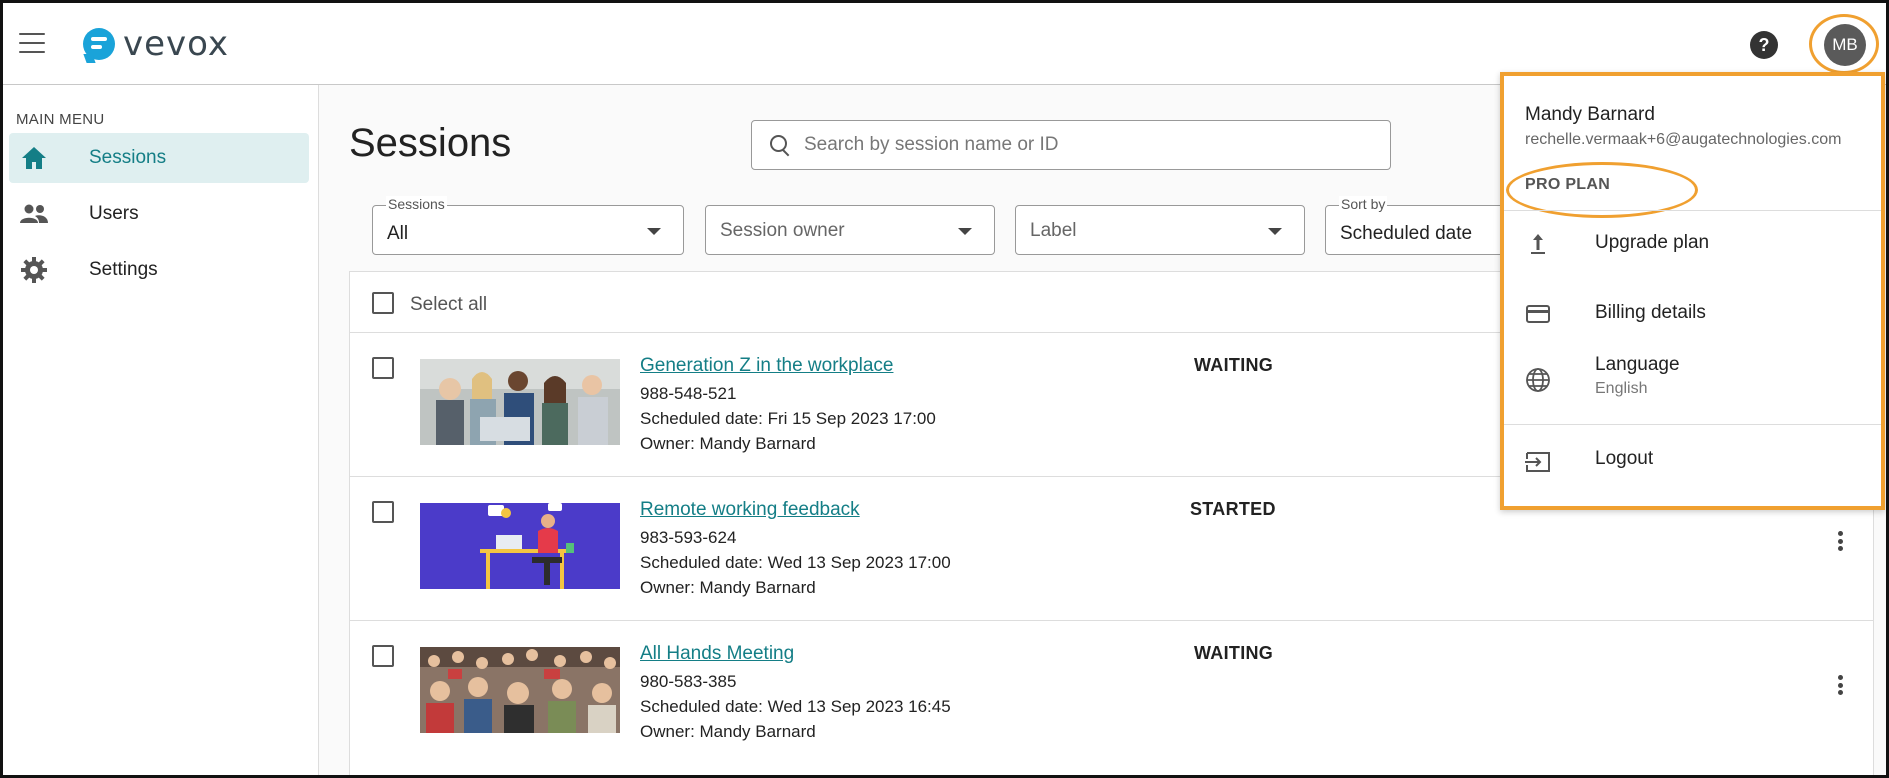  Describe the element at coordinates (780, 145) in the screenshot. I see `search-icon` at that location.